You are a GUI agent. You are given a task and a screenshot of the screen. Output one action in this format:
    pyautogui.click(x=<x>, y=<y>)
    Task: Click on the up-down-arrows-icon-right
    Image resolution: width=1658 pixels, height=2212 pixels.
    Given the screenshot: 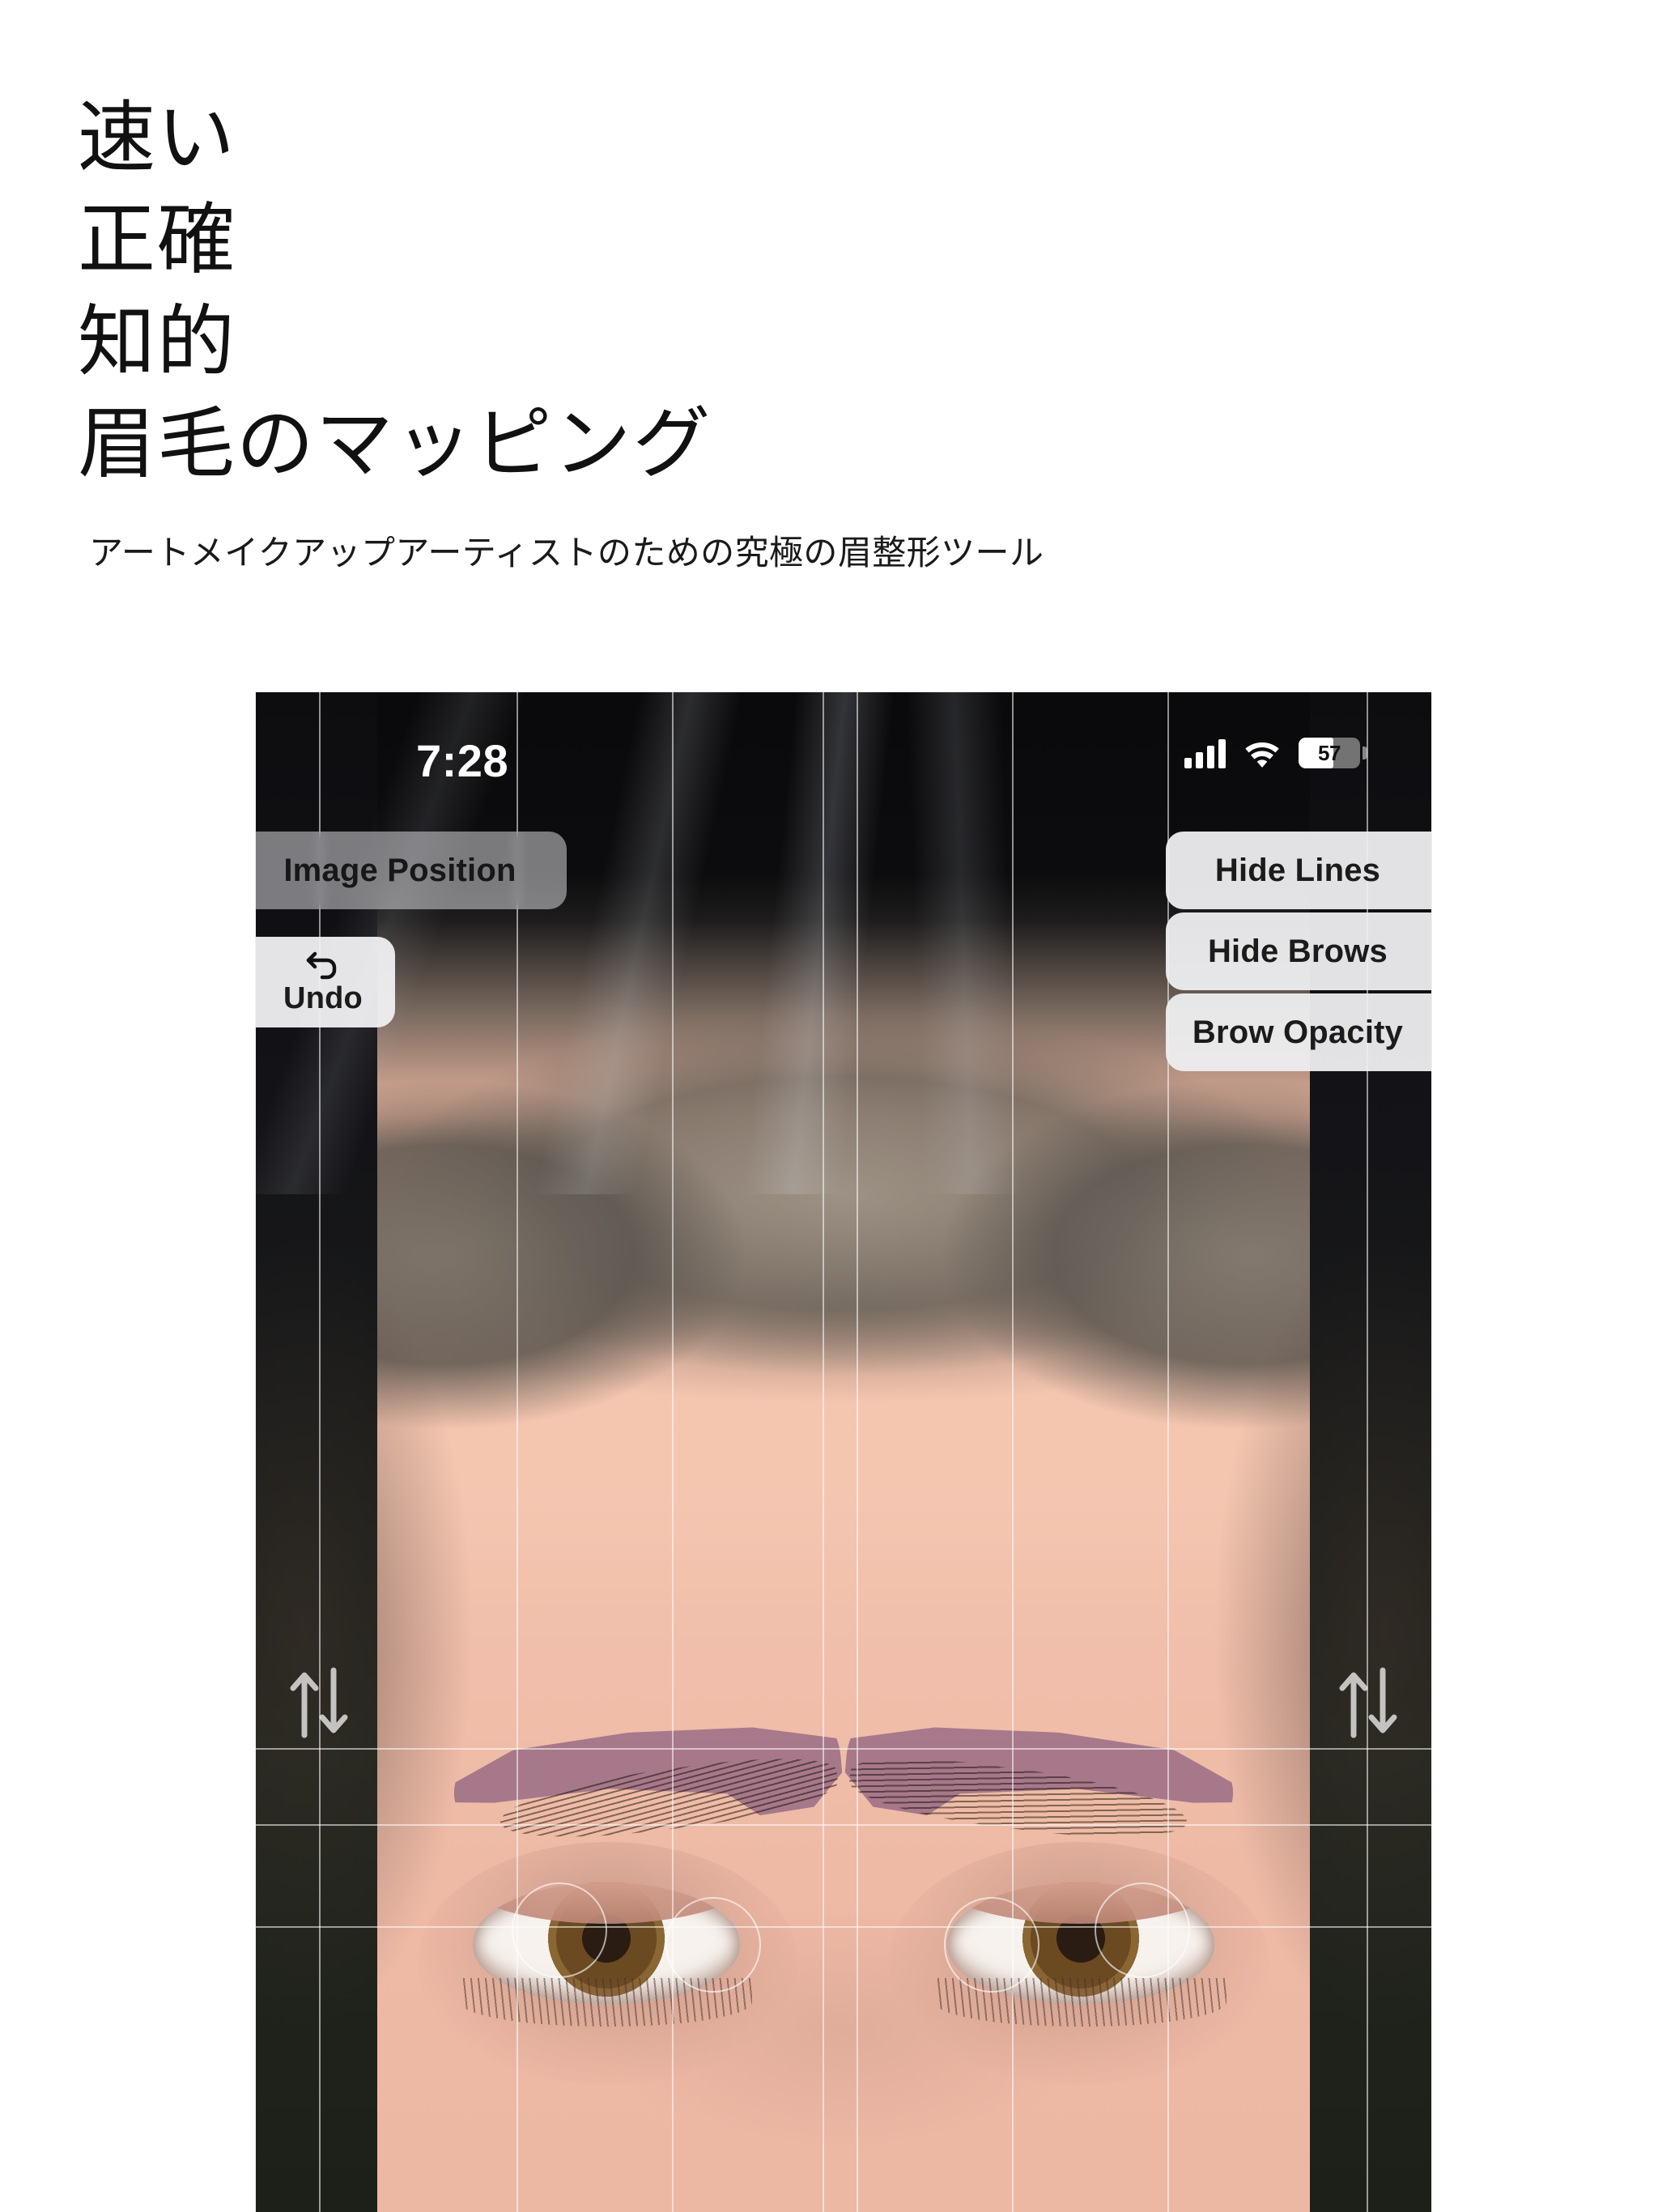 What is the action you would take?
    pyautogui.click(x=1368, y=1703)
    